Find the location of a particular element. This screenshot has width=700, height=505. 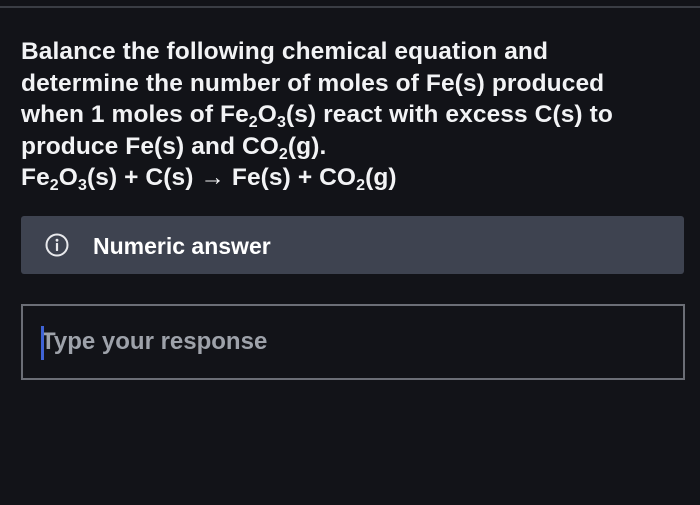

equation-part-a: Fe is located at coordinates (35, 177).